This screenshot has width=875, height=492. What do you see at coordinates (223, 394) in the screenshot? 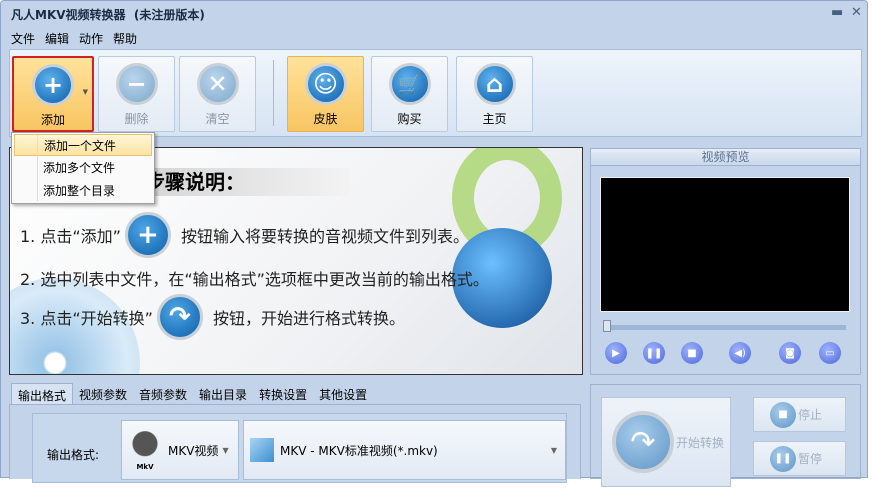
I see `tab-output-dir: 输出目录` at bounding box center [223, 394].